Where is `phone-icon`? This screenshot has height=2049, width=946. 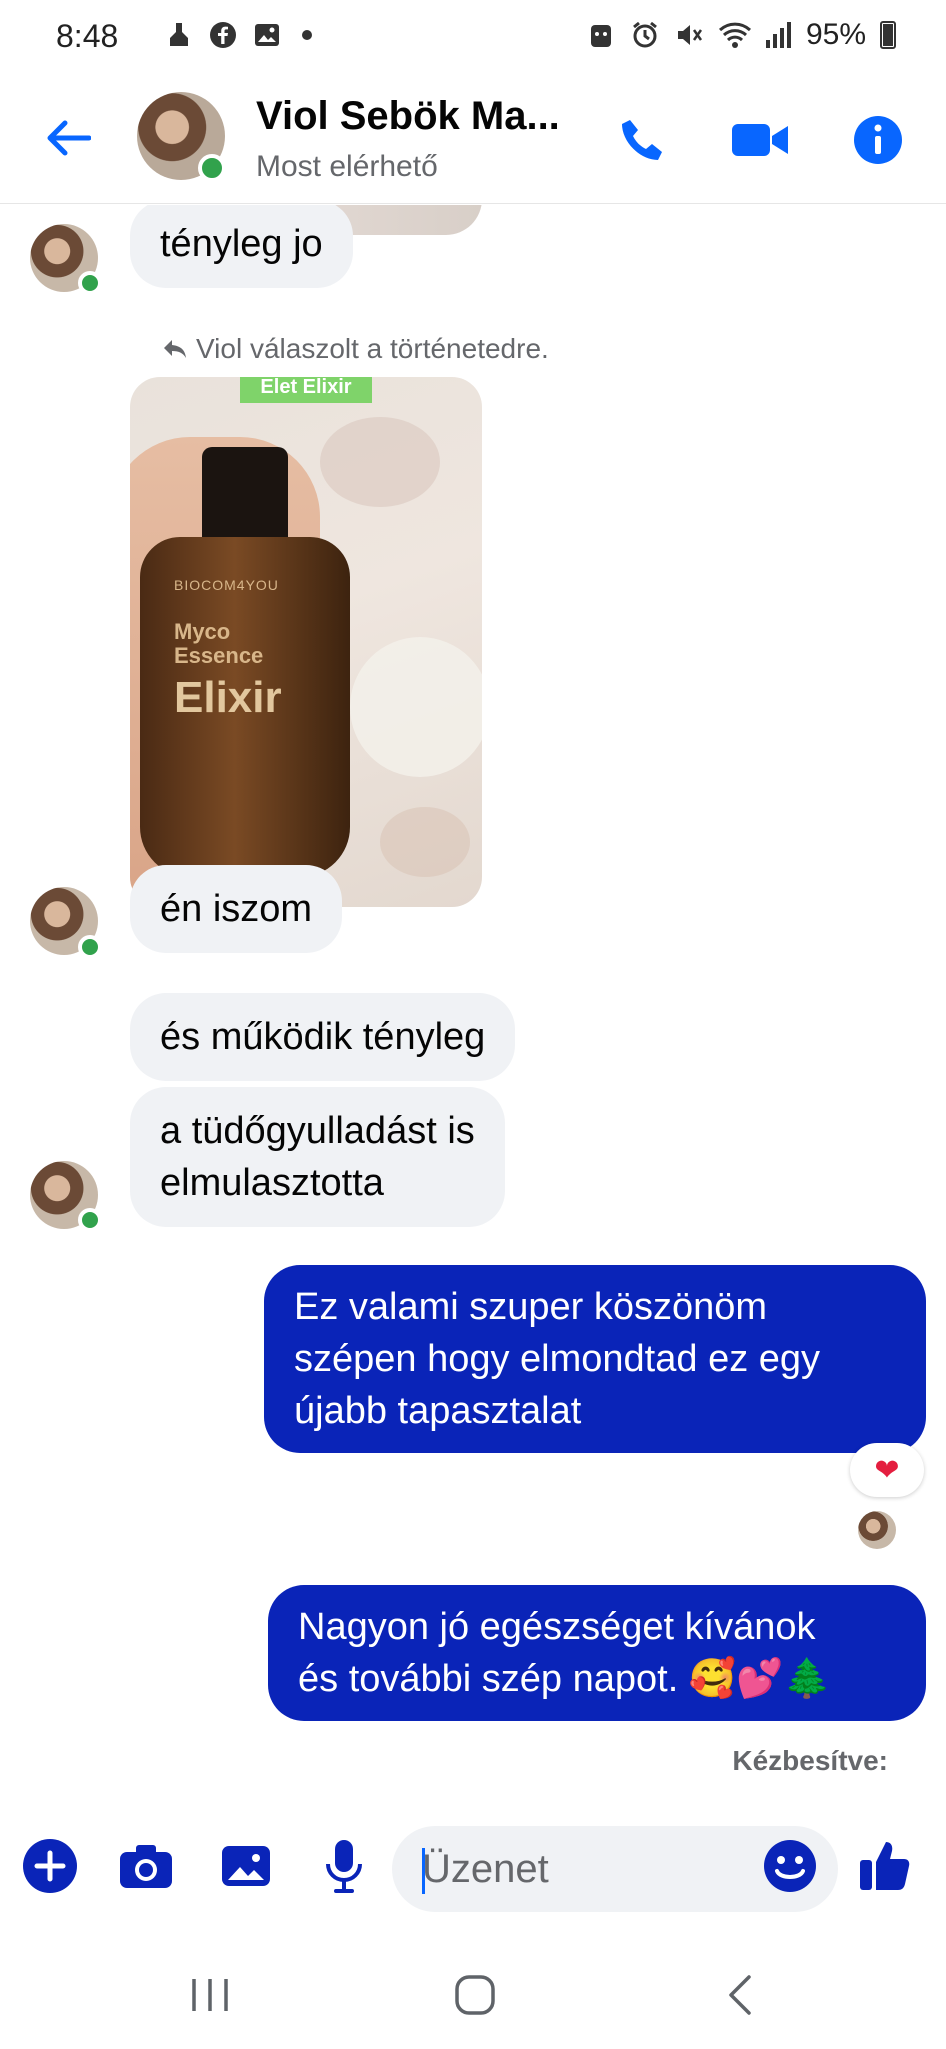
phone-icon is located at coordinates (642, 140).